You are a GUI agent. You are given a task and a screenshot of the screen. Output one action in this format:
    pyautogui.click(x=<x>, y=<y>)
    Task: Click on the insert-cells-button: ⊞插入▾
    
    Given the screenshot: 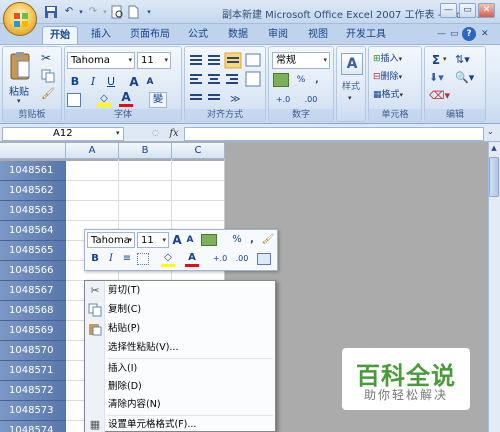 What is the action you would take?
    pyautogui.click(x=397, y=59)
    